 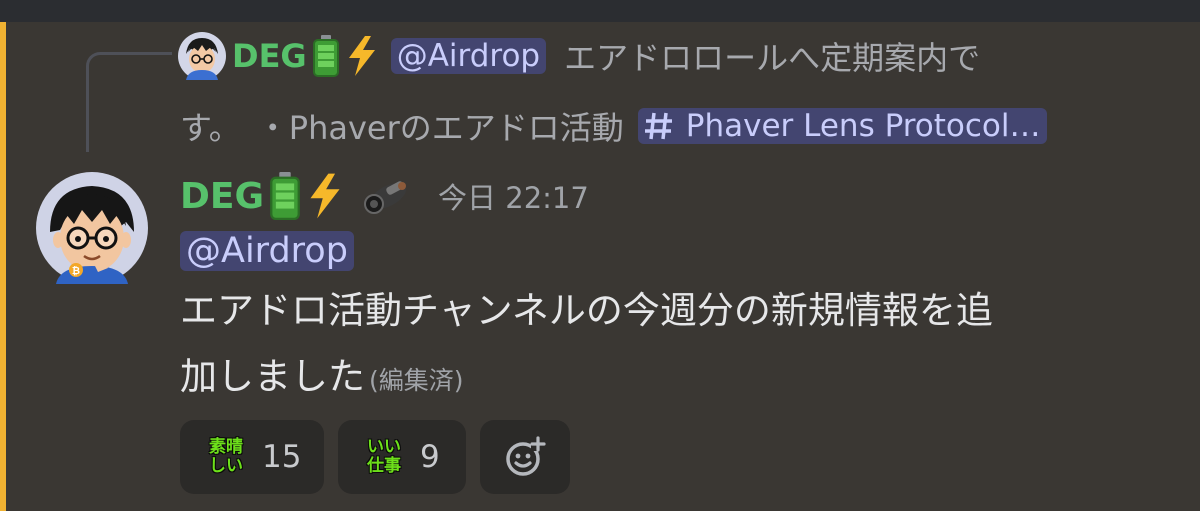 What do you see at coordinates (226, 466) in the screenshot?
I see `reaction-emoji-bottom: しい` at bounding box center [226, 466].